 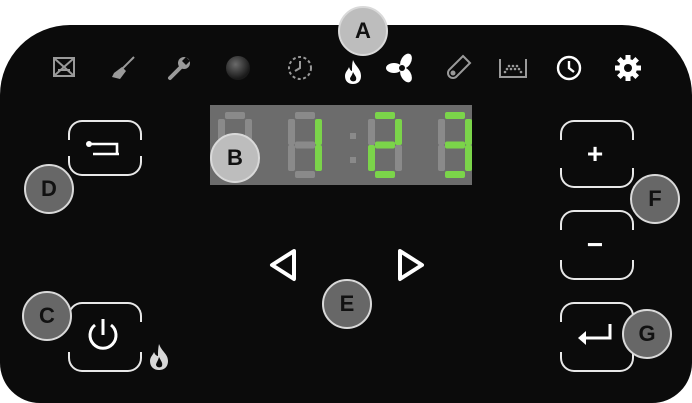 What do you see at coordinates (49, 189) in the screenshot?
I see `callout-d: D` at bounding box center [49, 189].